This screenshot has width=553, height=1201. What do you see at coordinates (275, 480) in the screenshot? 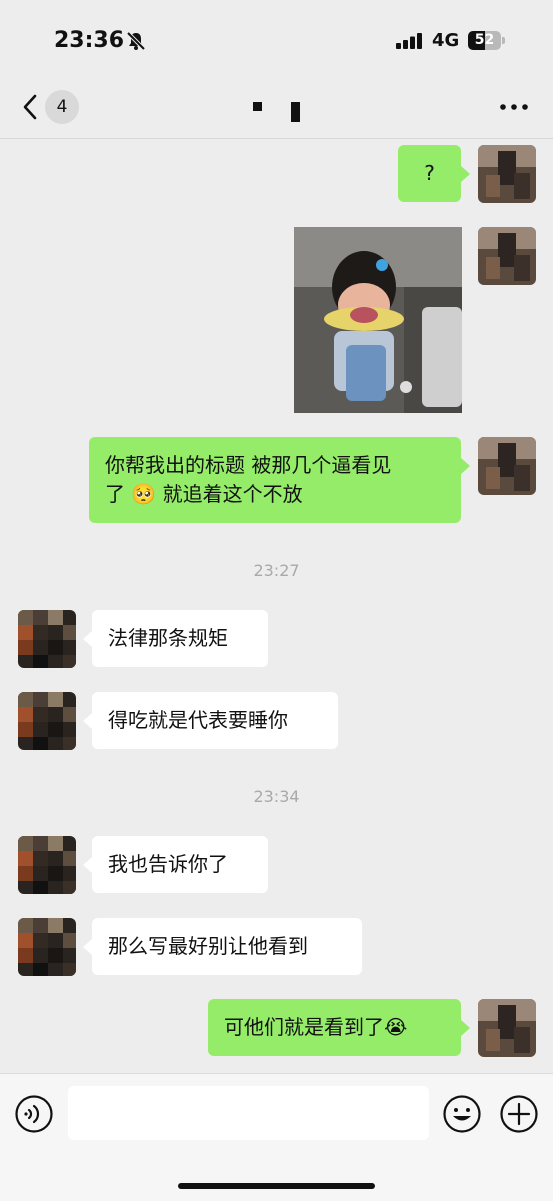
I see `message-bubble-self: 你帮我出的标题 被那几个逼看见 了 🥺 就追着这个不放` at bounding box center [275, 480].